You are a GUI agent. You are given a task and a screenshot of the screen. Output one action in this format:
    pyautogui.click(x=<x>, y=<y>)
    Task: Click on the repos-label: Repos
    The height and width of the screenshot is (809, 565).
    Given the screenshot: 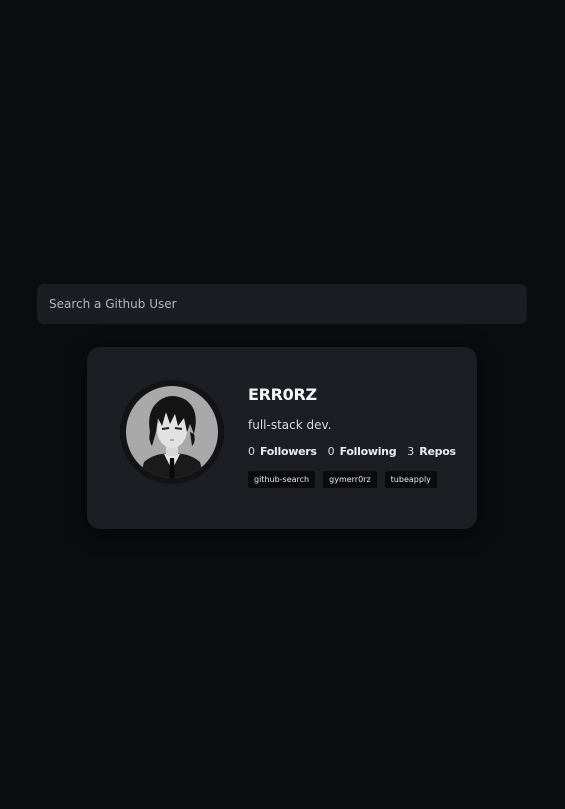 What is the action you would take?
    pyautogui.click(x=437, y=451)
    